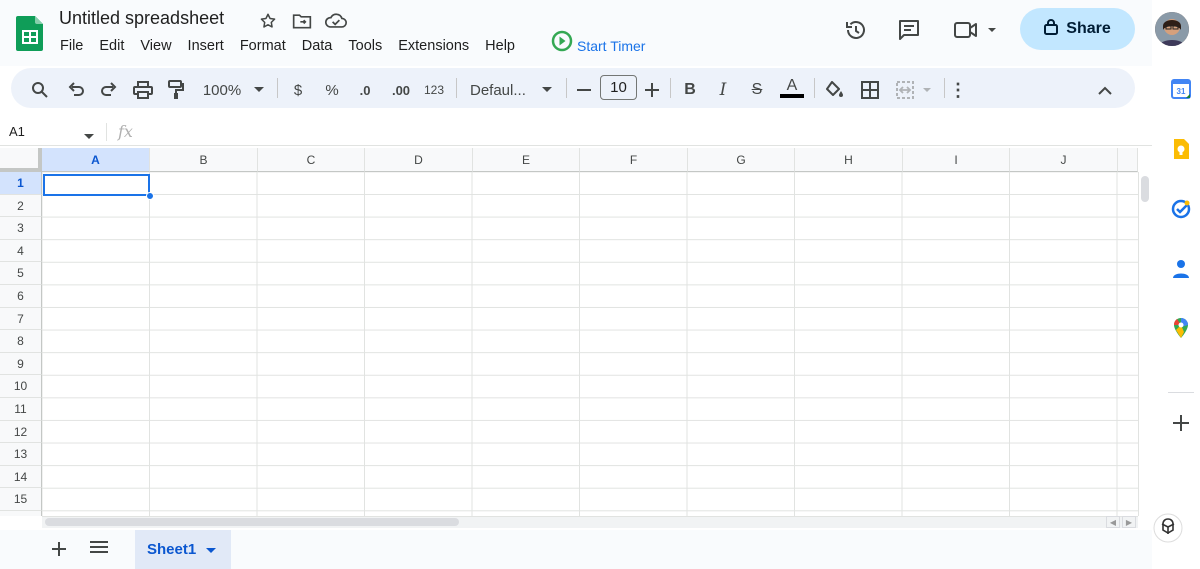 This screenshot has width=1200, height=569. I want to click on side-panel-divider, so click(1181, 392).